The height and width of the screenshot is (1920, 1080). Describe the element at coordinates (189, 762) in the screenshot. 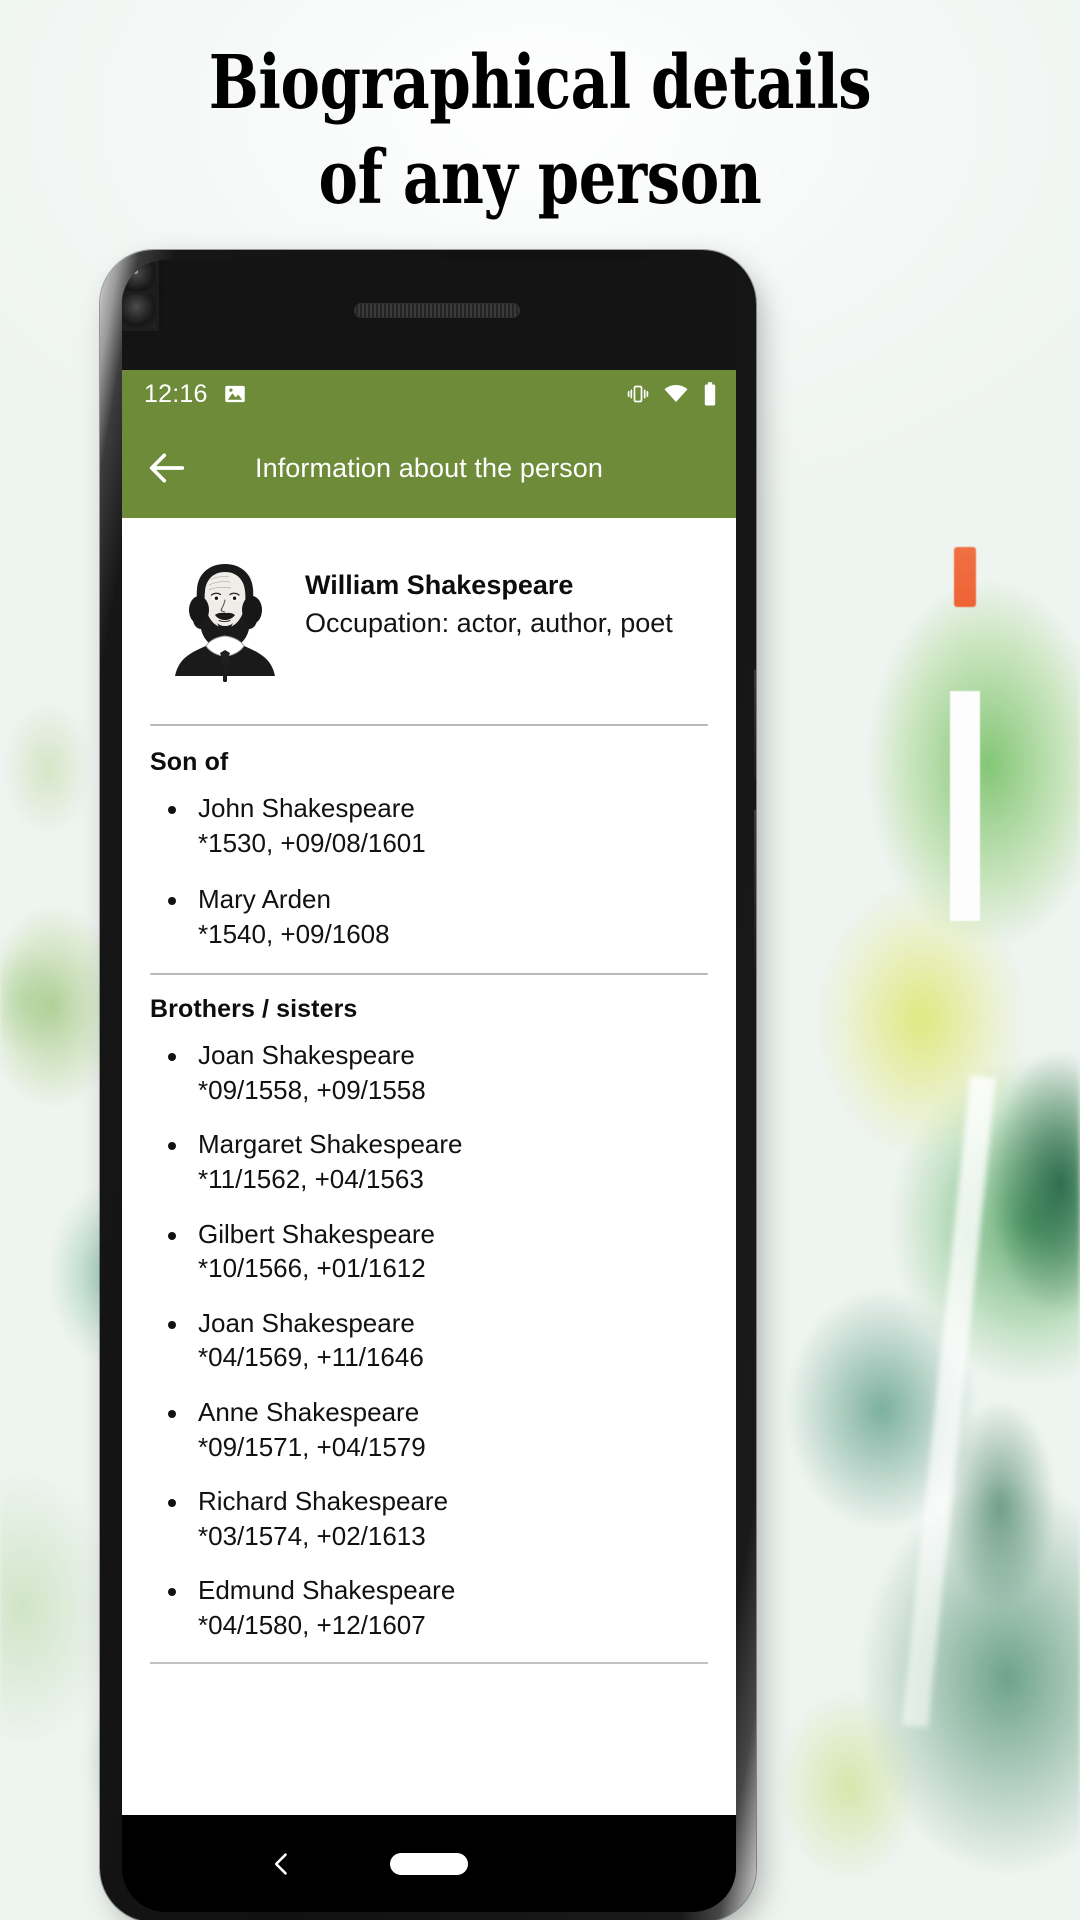

I see `section-title-son-of: Son of` at that location.